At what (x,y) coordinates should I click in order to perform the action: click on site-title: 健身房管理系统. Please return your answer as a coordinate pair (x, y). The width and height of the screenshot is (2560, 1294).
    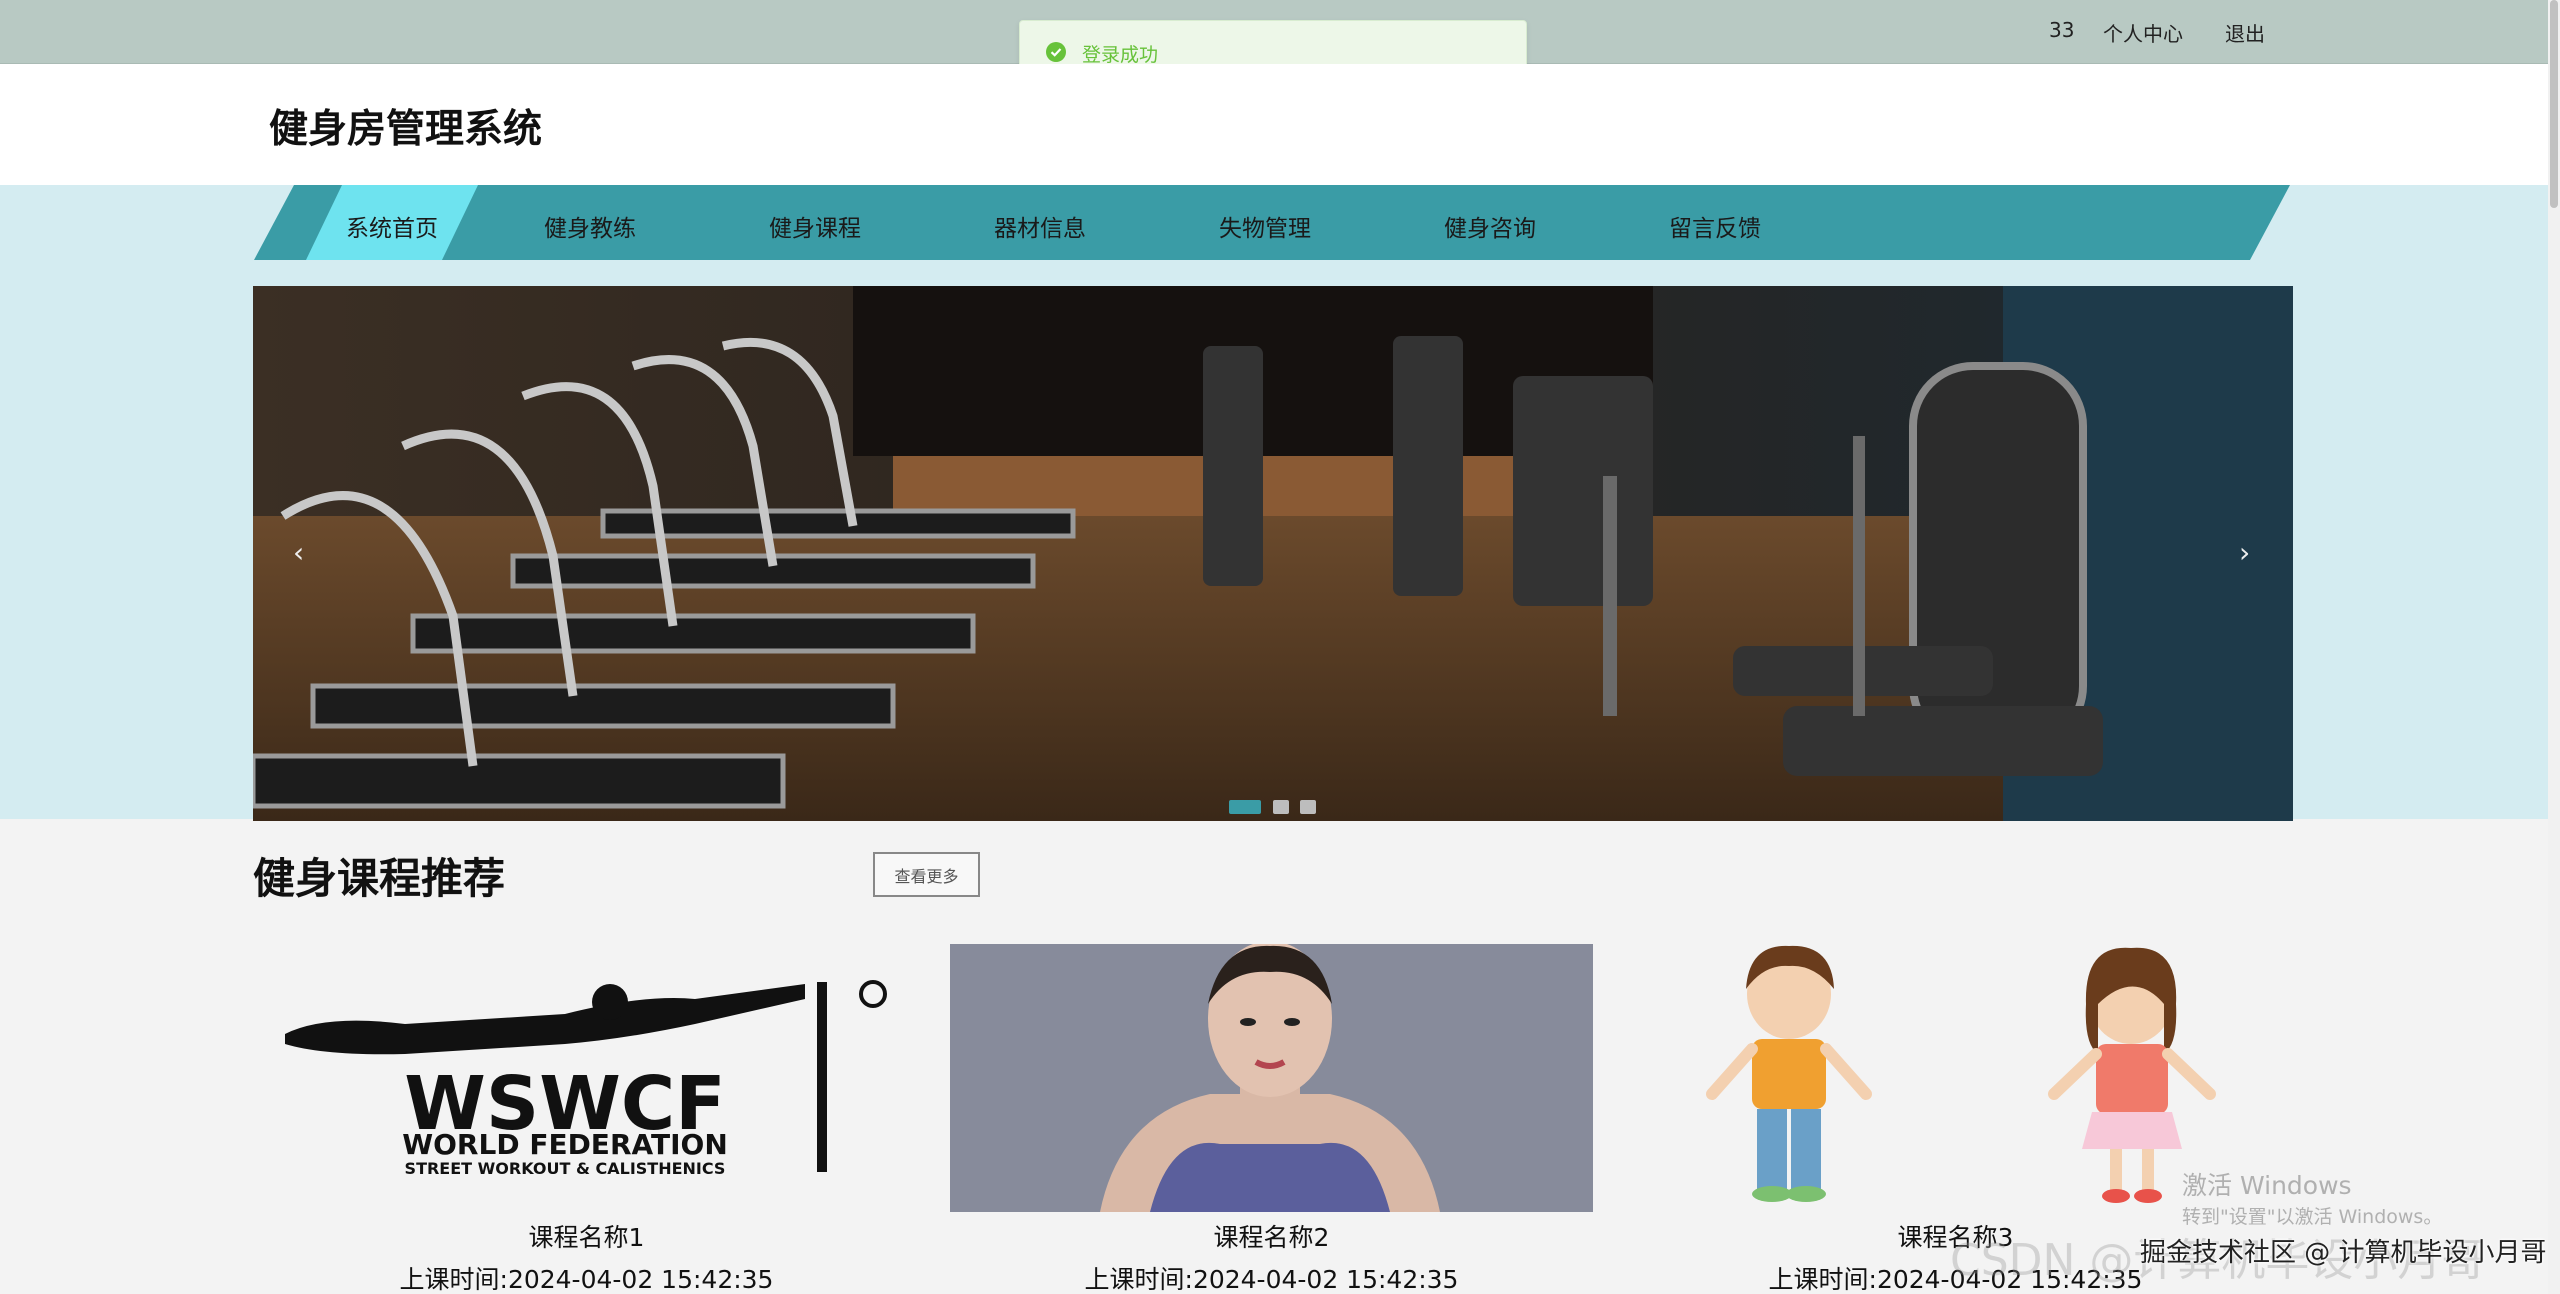
    Looking at the image, I should click on (406, 129).